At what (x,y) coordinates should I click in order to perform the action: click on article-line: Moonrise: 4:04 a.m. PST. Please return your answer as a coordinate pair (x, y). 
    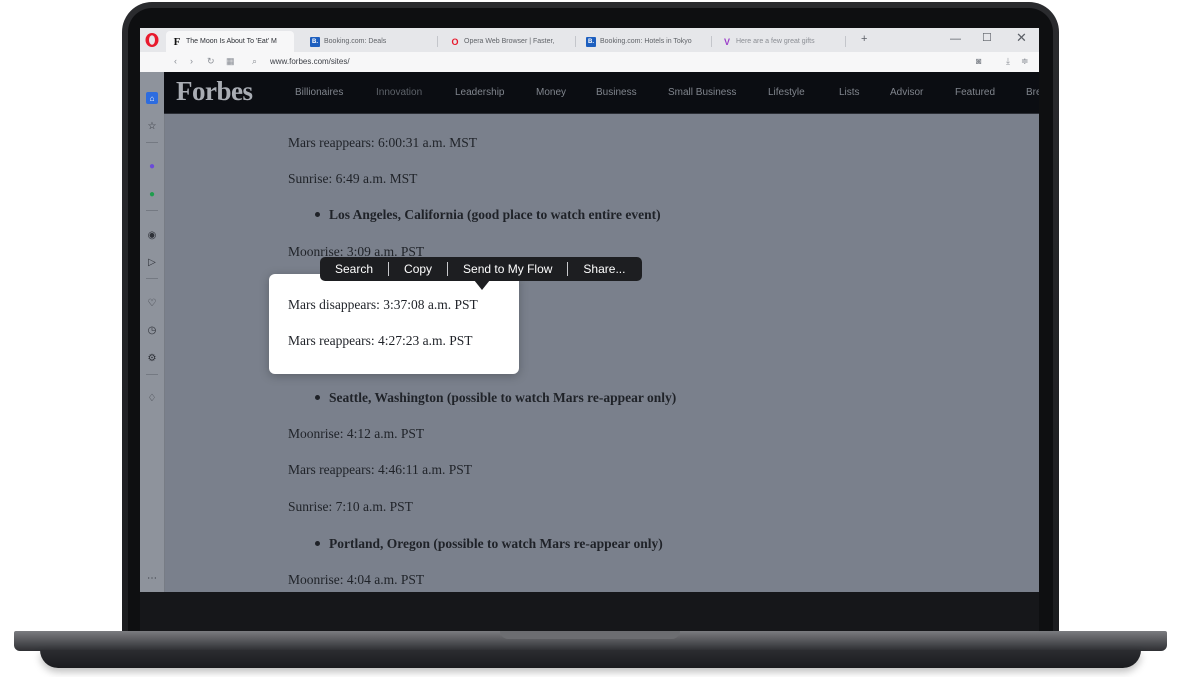
    Looking at the image, I should click on (356, 579).